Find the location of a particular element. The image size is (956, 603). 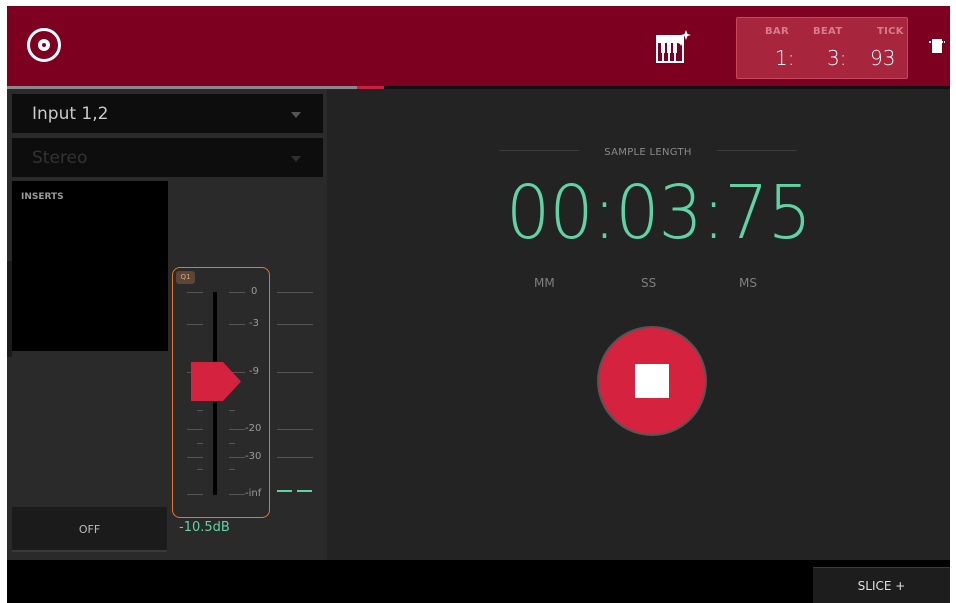

db-mark-0: 0 is located at coordinates (254, 291).